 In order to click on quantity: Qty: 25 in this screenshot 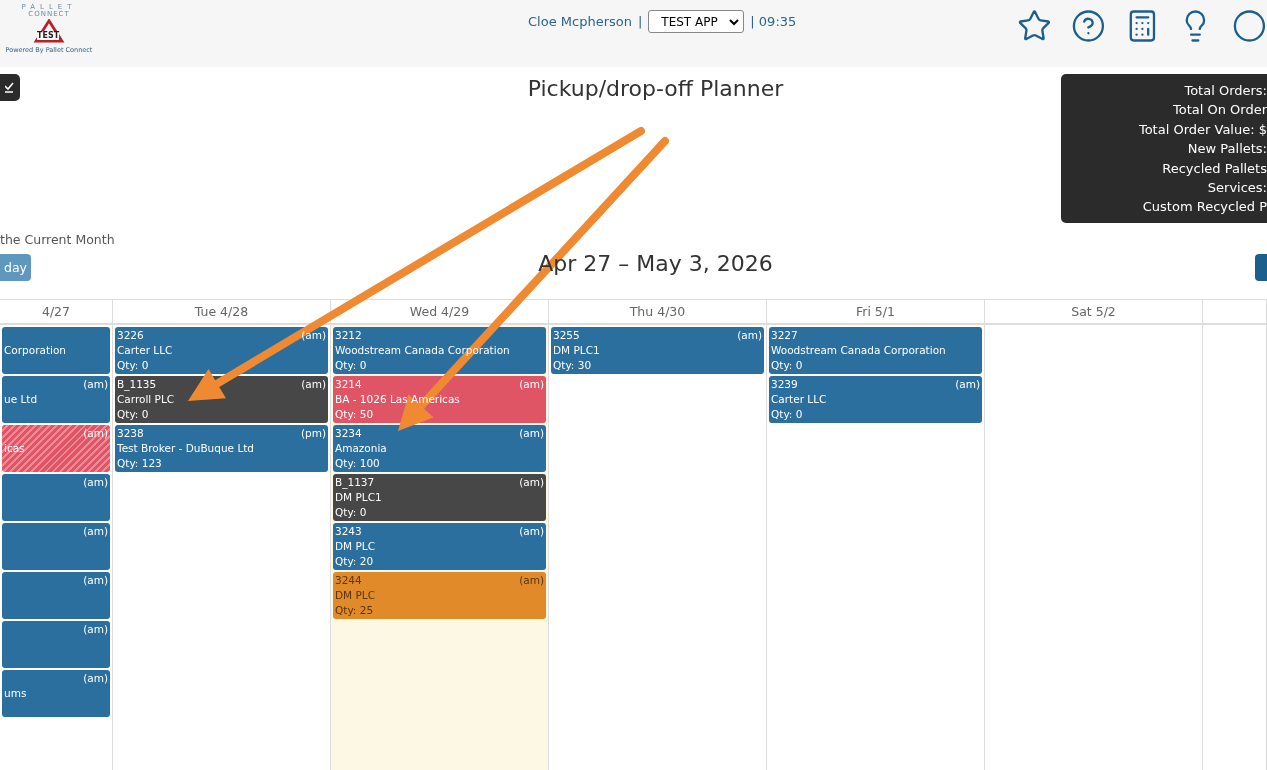, I will do `click(355, 610)`.